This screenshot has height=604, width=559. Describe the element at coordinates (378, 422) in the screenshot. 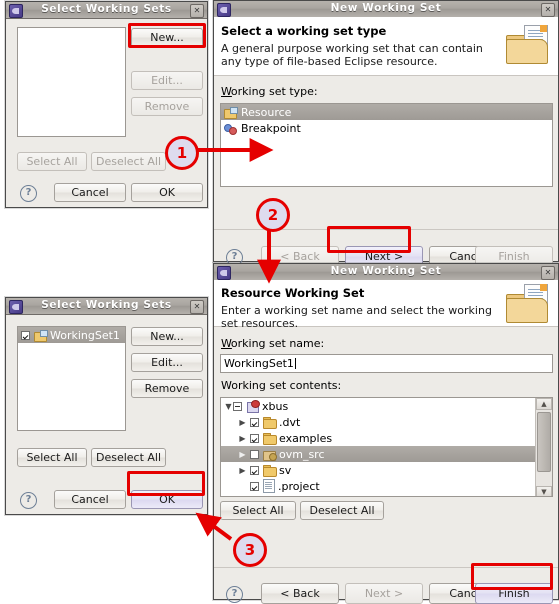

I see `tree-row: ▶ .dvt` at that location.